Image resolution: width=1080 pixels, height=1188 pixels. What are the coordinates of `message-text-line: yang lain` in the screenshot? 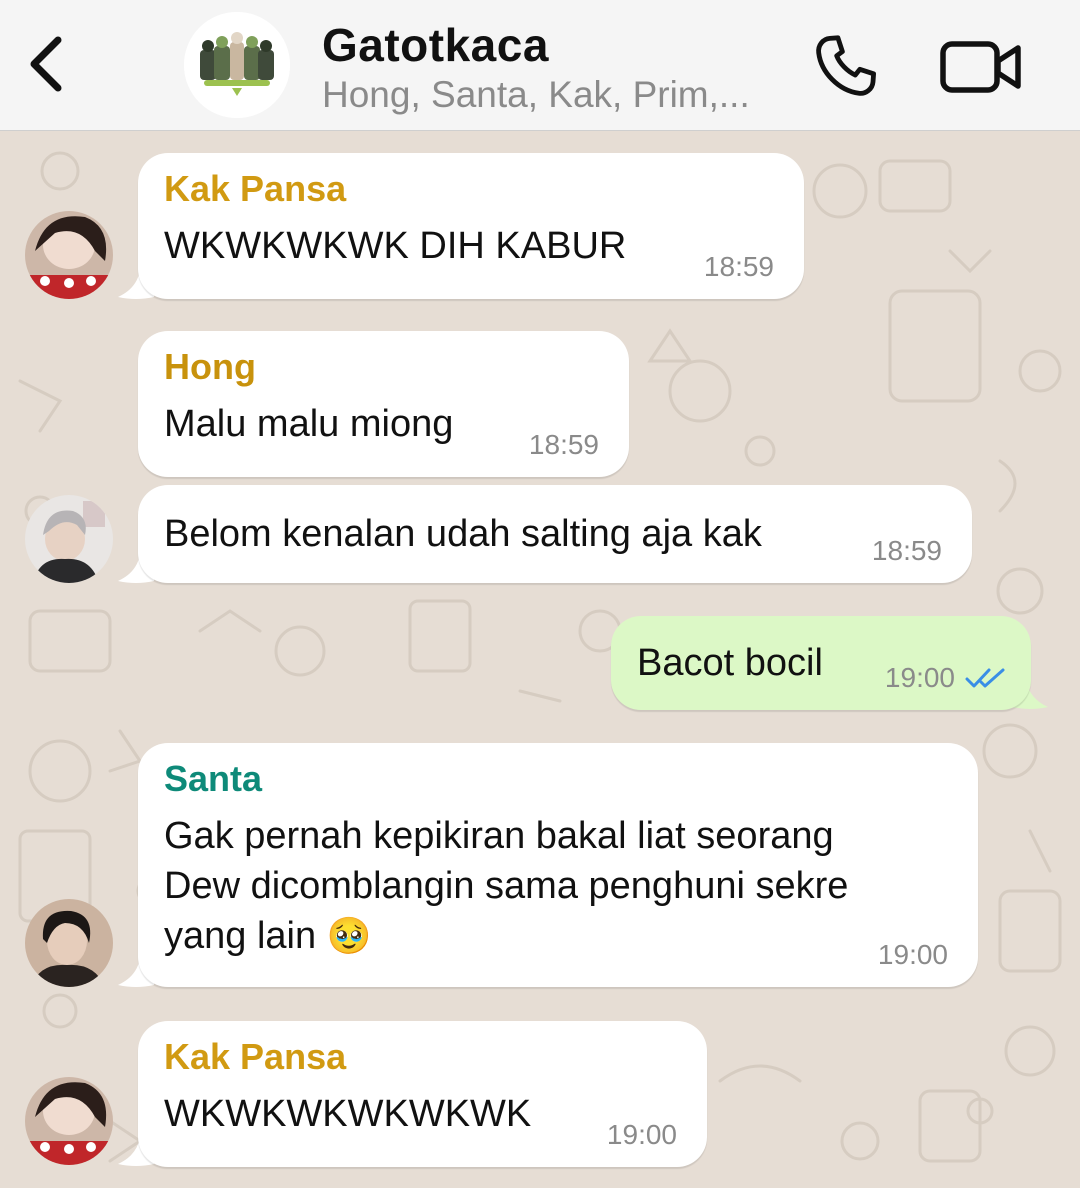 It's located at (240, 936).